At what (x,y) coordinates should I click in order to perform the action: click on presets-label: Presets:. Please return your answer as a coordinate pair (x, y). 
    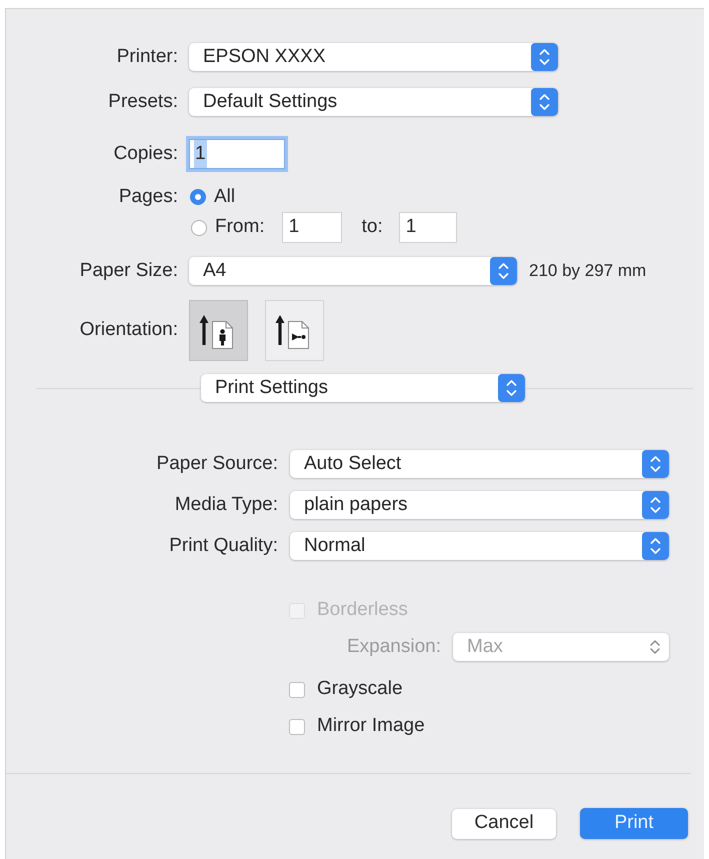
    Looking at the image, I should click on (142, 102).